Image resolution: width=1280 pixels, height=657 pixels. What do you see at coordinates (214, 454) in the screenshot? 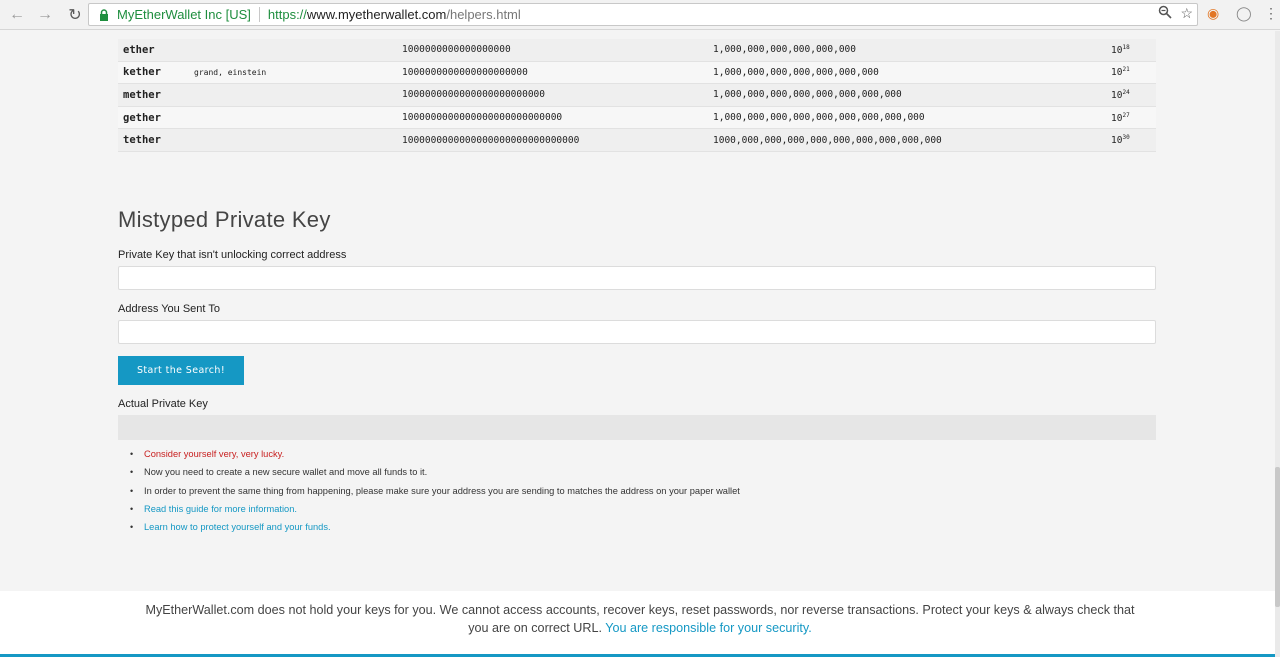
I see `note-text: Consider yourself very, very lucky.` at bounding box center [214, 454].